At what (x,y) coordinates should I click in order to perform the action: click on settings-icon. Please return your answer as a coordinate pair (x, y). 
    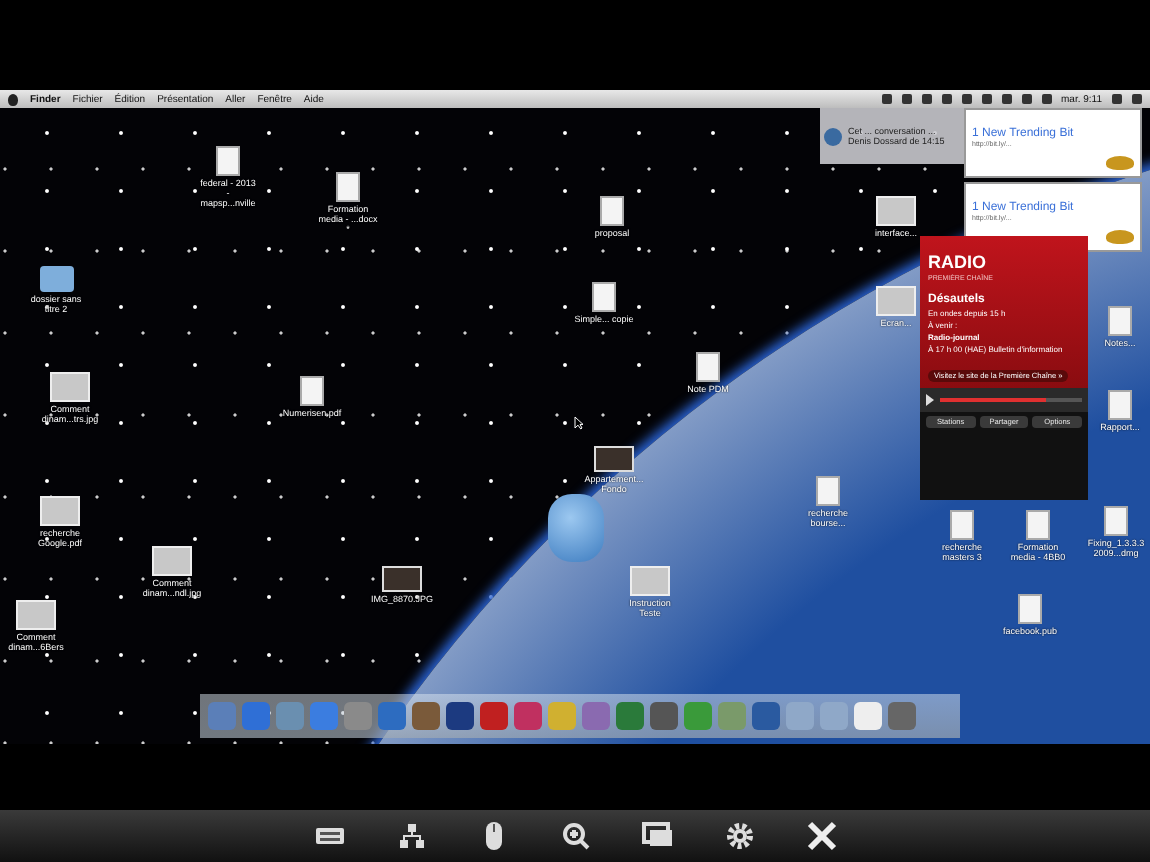
    Looking at the image, I should click on (739, 836).